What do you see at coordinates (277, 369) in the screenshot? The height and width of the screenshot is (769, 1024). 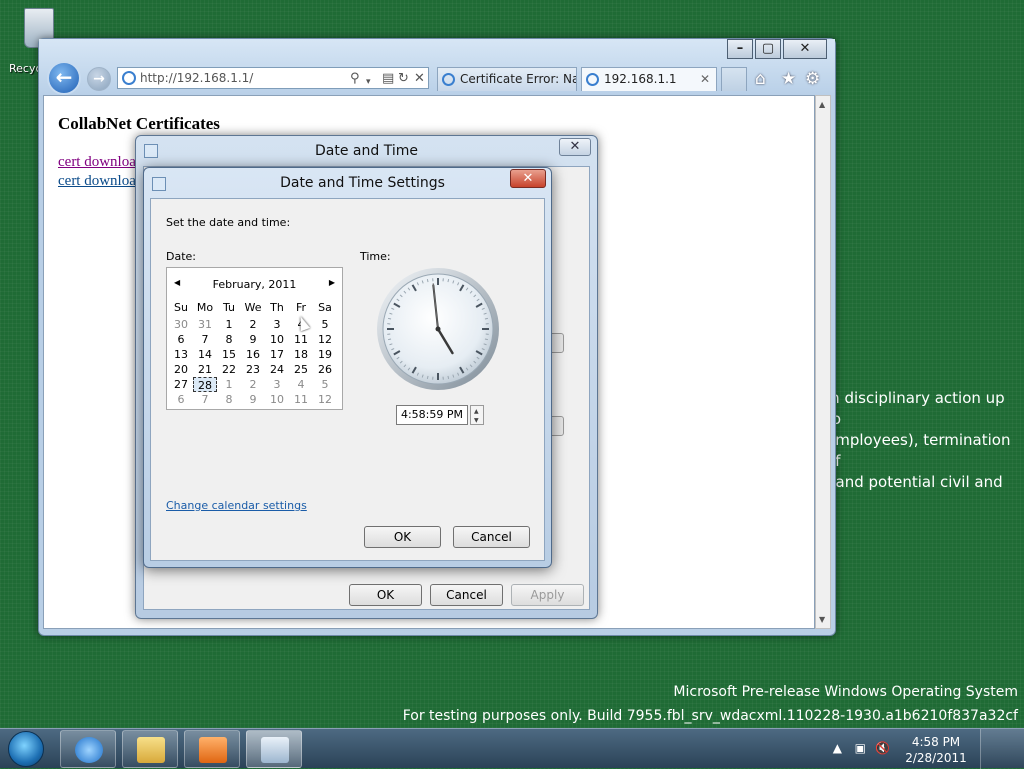 I see `calendar-day: 24` at bounding box center [277, 369].